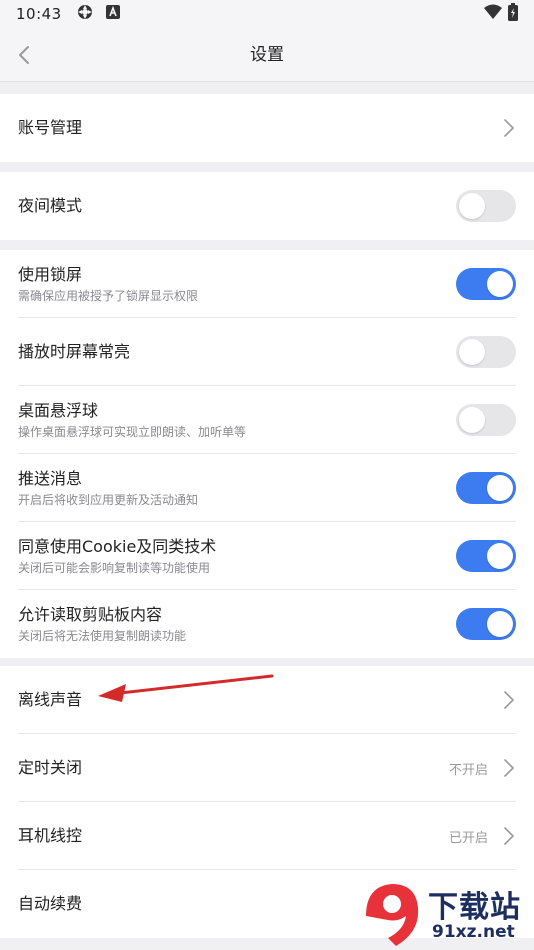 The image size is (534, 950). Describe the element at coordinates (267, 420) in the screenshot. I see `floating-ball-item: 桌面悬浮球 操作桌面悬浮球可实现立即朗读、加听单等` at that location.